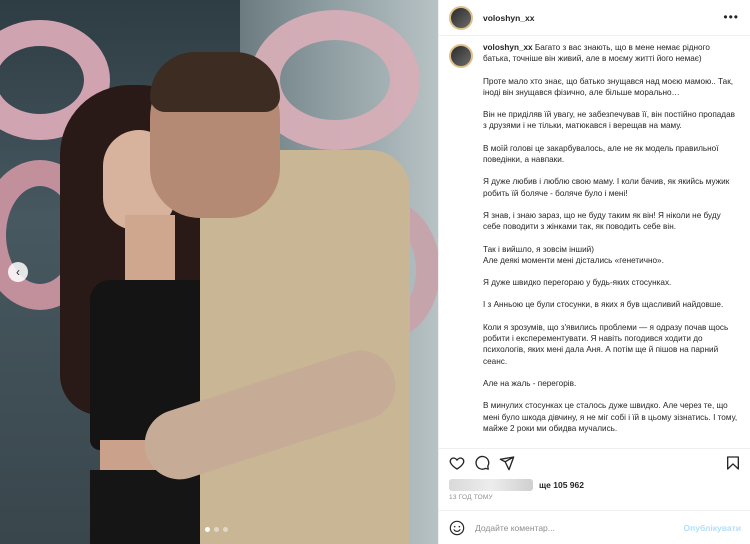  I want to click on emoji-icon, so click(457, 528).